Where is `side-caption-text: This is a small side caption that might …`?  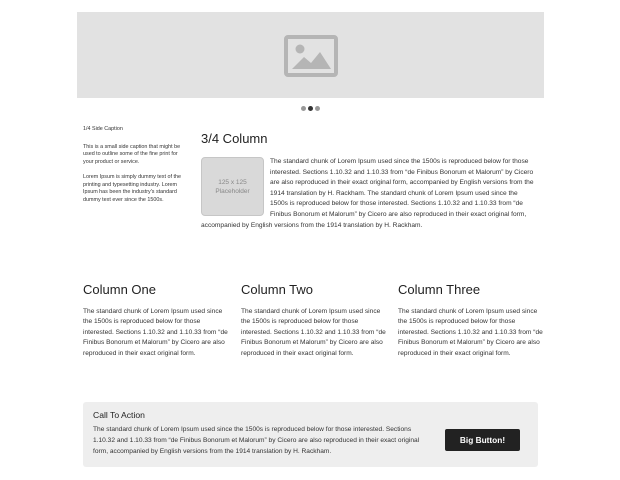
side-caption-text: This is a small side caption that might … is located at coordinates (132, 154).